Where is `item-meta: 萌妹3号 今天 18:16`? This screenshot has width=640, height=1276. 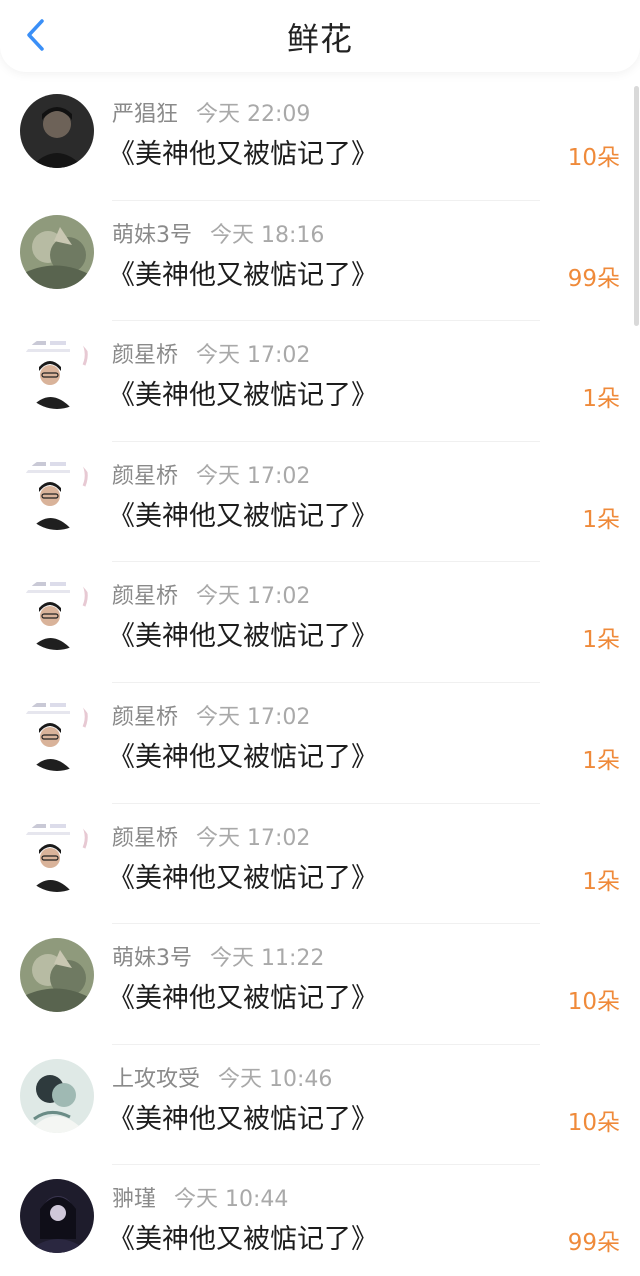
item-meta: 萌妹3号 今天 18:16 is located at coordinates (218, 233).